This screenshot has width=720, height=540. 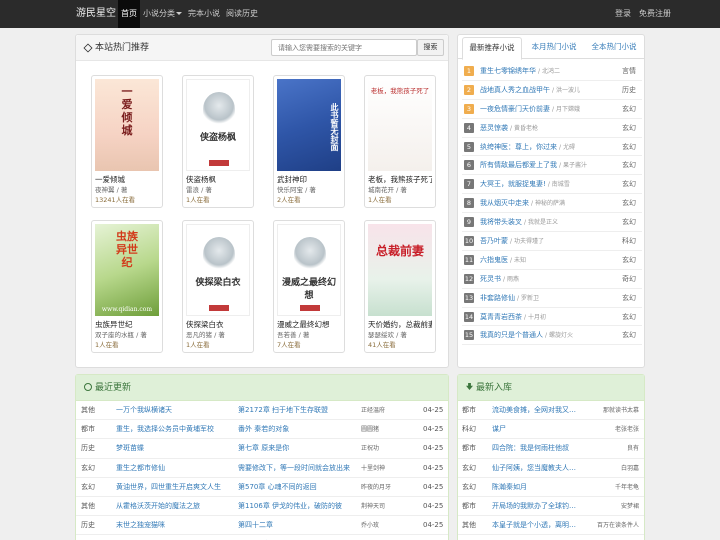 I want to click on book-cover: 侠探梁白衣, so click(x=218, y=270).